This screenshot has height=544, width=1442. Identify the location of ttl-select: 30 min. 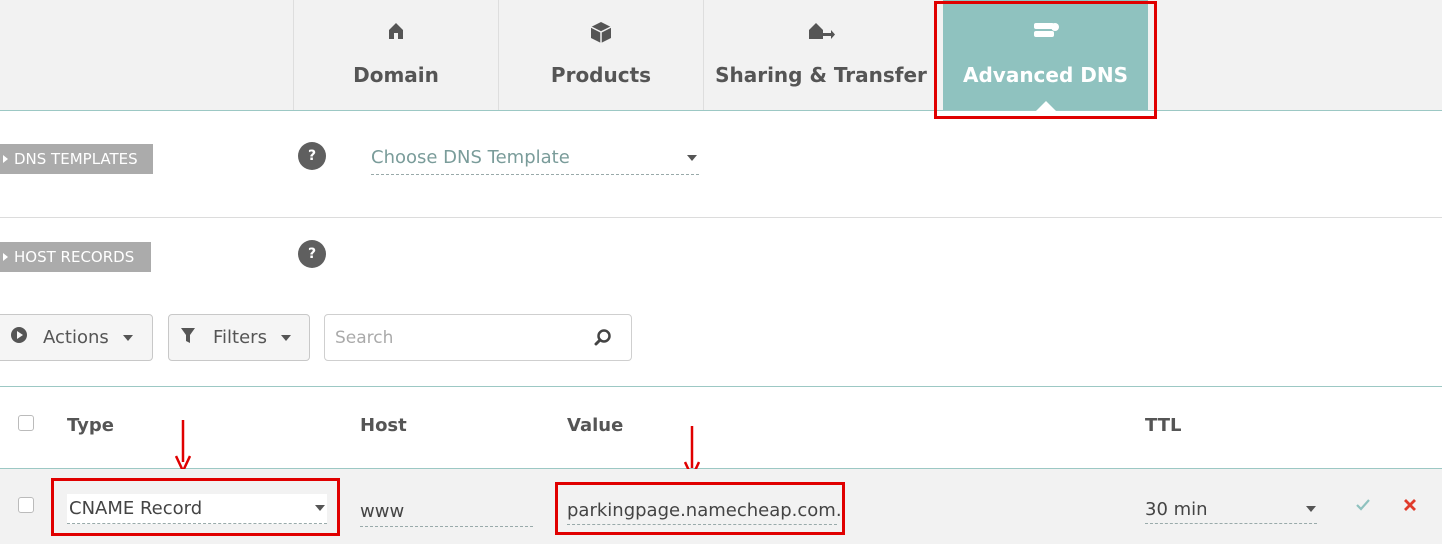
(1231, 509).